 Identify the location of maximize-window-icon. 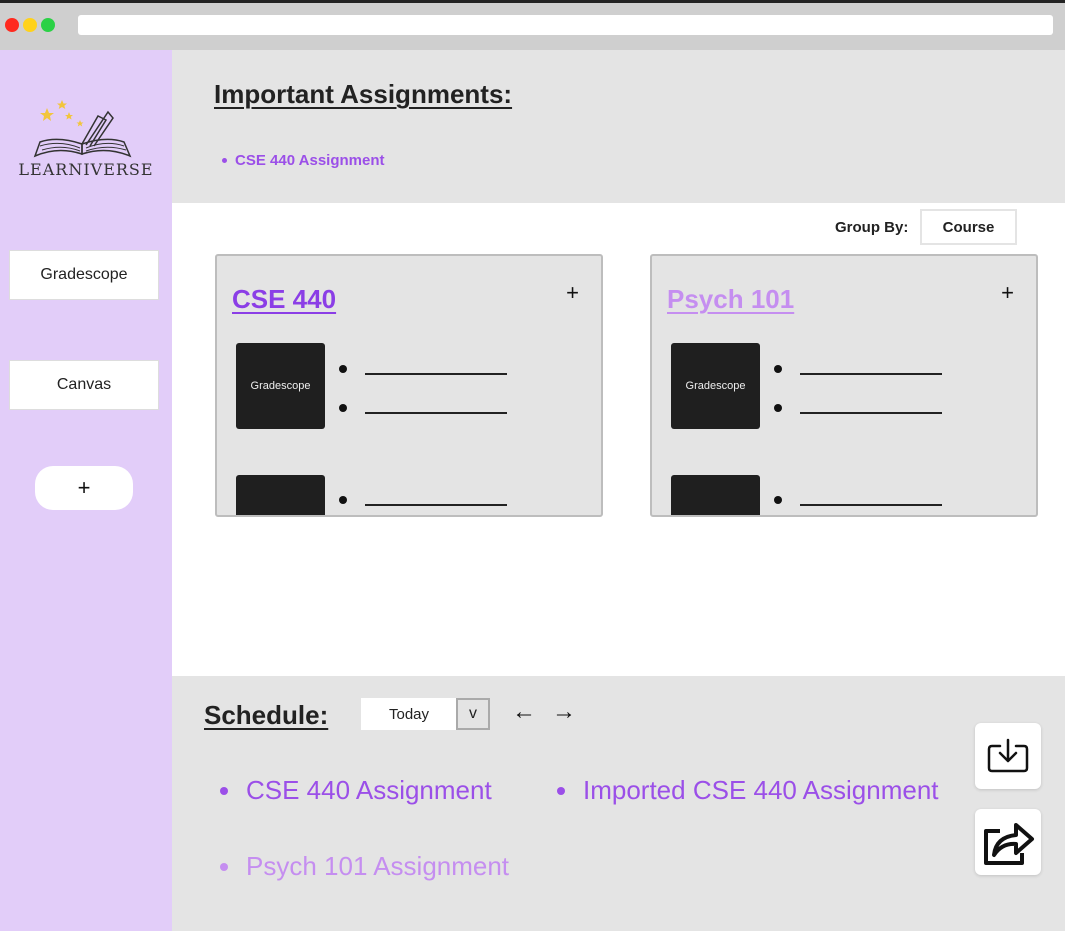
(48, 25).